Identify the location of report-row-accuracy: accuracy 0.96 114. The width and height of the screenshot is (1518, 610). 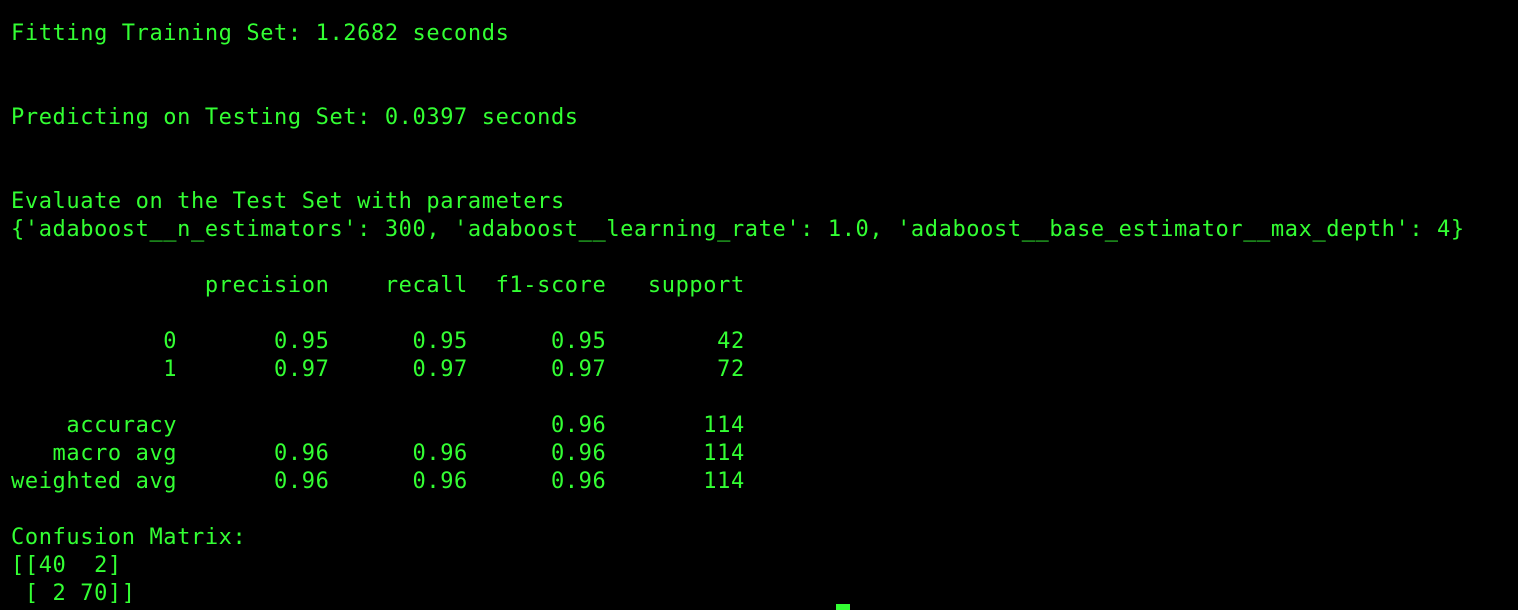
(378, 425).